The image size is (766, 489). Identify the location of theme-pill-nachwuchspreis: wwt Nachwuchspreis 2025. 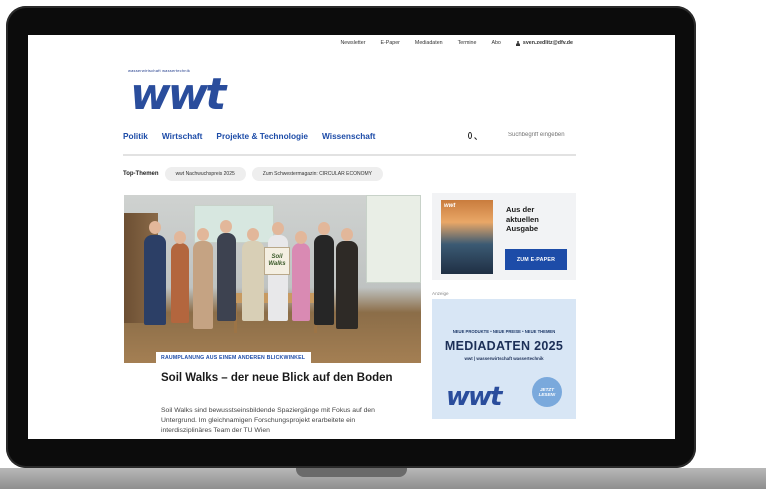
(205, 174).